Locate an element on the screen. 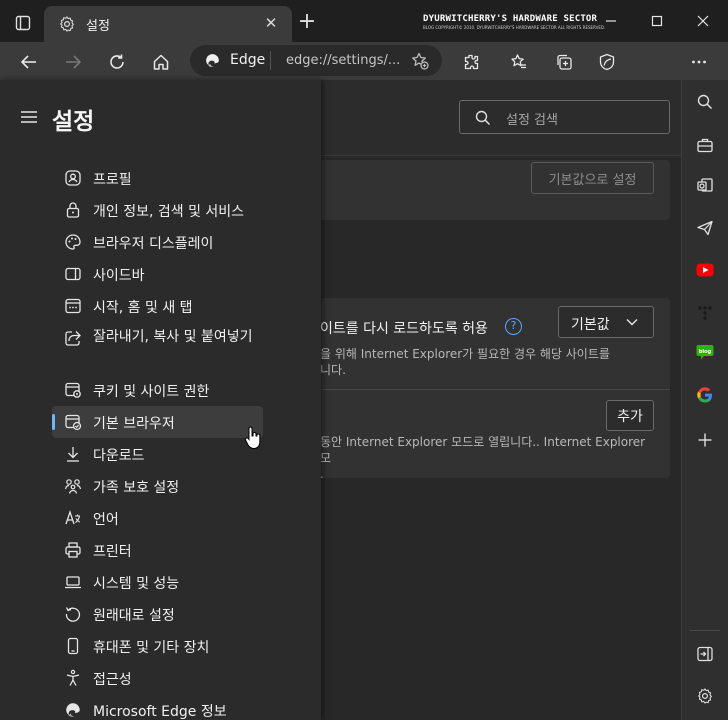 The height and width of the screenshot is (720, 728). nav-item-reset: 원래대로 설정 is located at coordinates (157, 614).